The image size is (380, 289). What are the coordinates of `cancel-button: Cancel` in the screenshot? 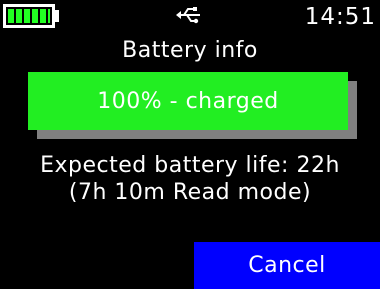 It's located at (287, 265).